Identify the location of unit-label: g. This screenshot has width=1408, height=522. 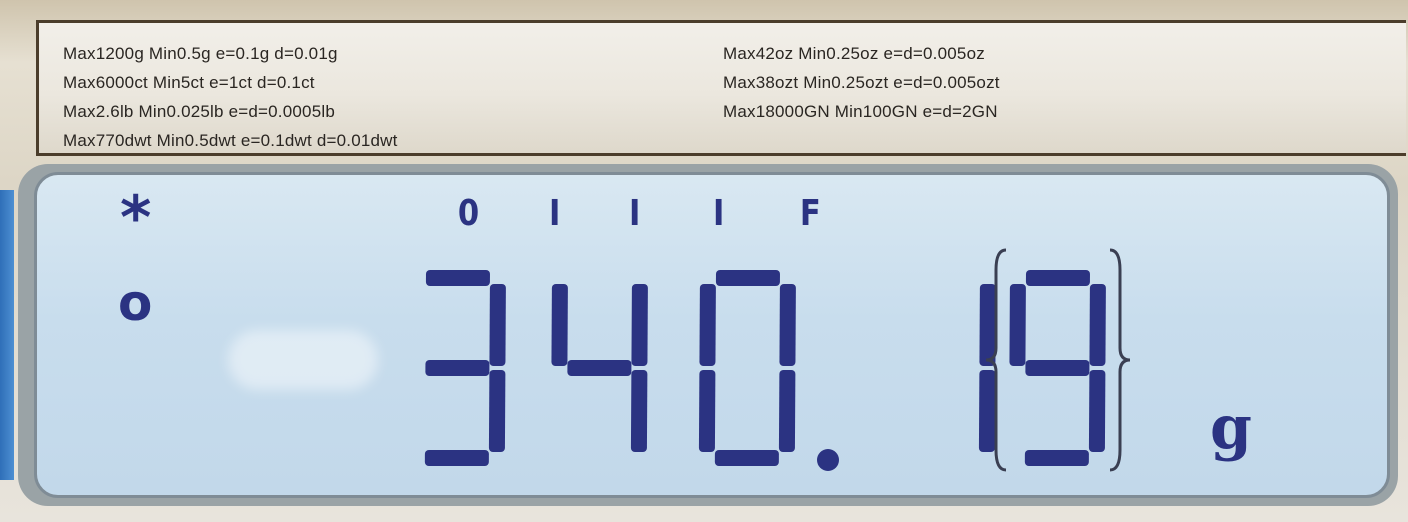
(1231, 428).